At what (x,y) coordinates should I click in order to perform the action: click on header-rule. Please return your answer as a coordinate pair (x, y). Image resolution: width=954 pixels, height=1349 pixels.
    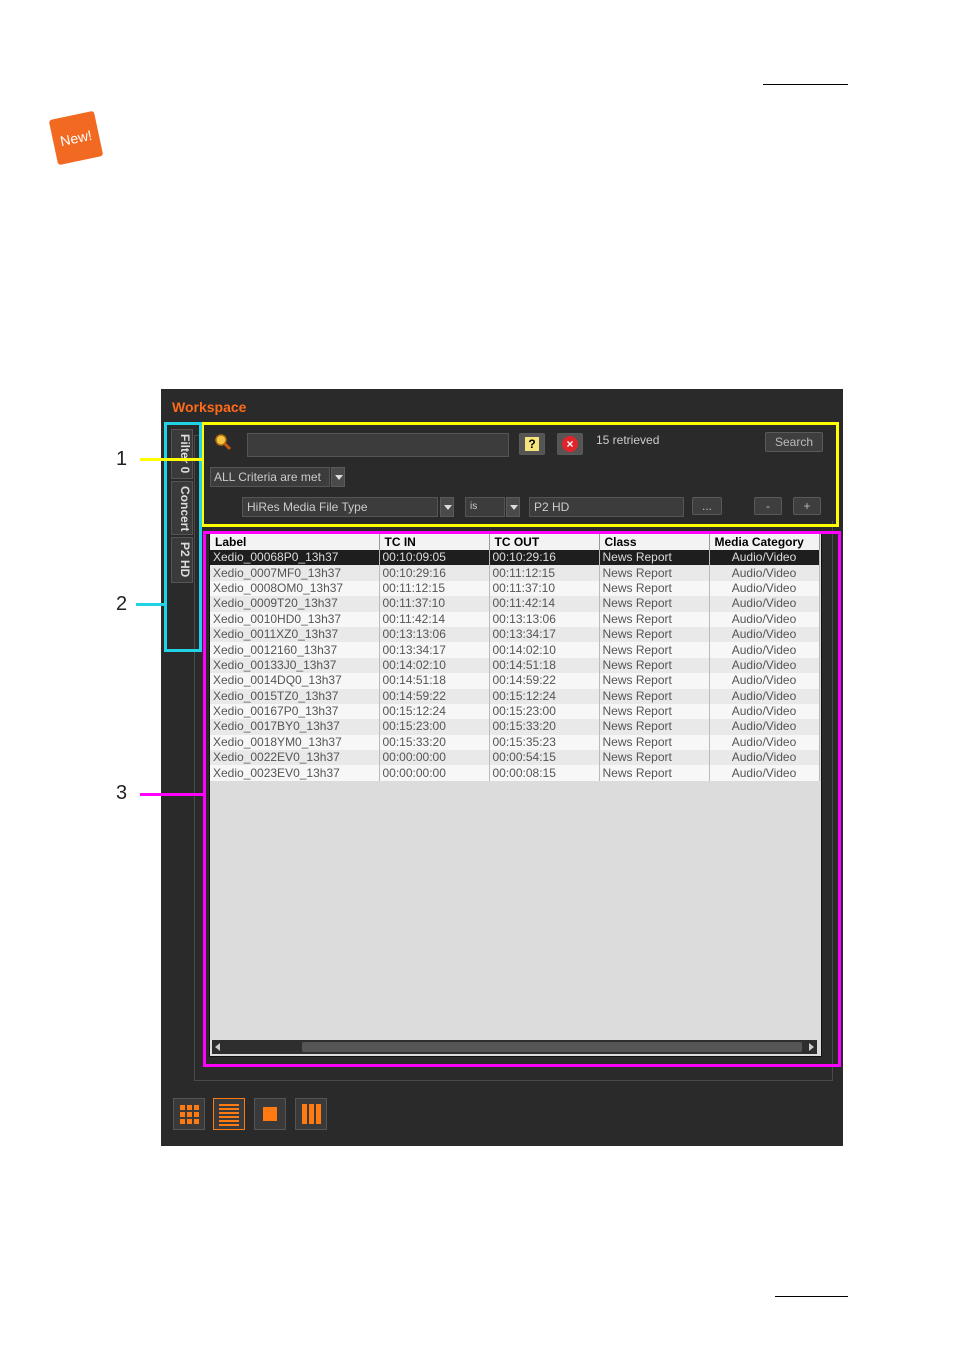
    Looking at the image, I should click on (805, 84).